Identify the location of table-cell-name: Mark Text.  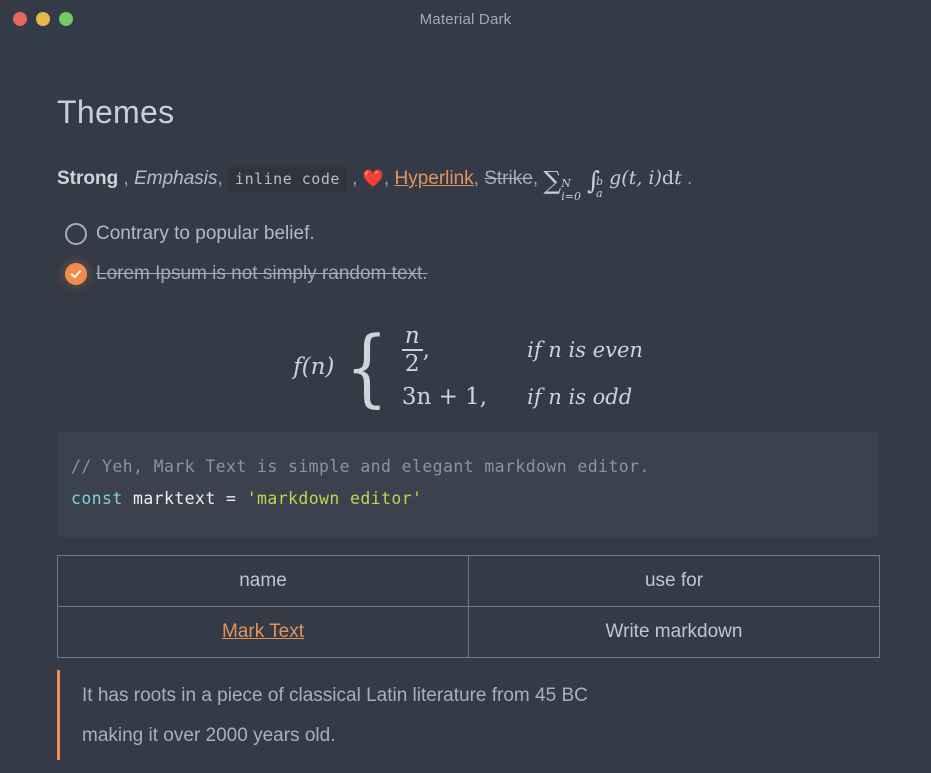
(263, 632).